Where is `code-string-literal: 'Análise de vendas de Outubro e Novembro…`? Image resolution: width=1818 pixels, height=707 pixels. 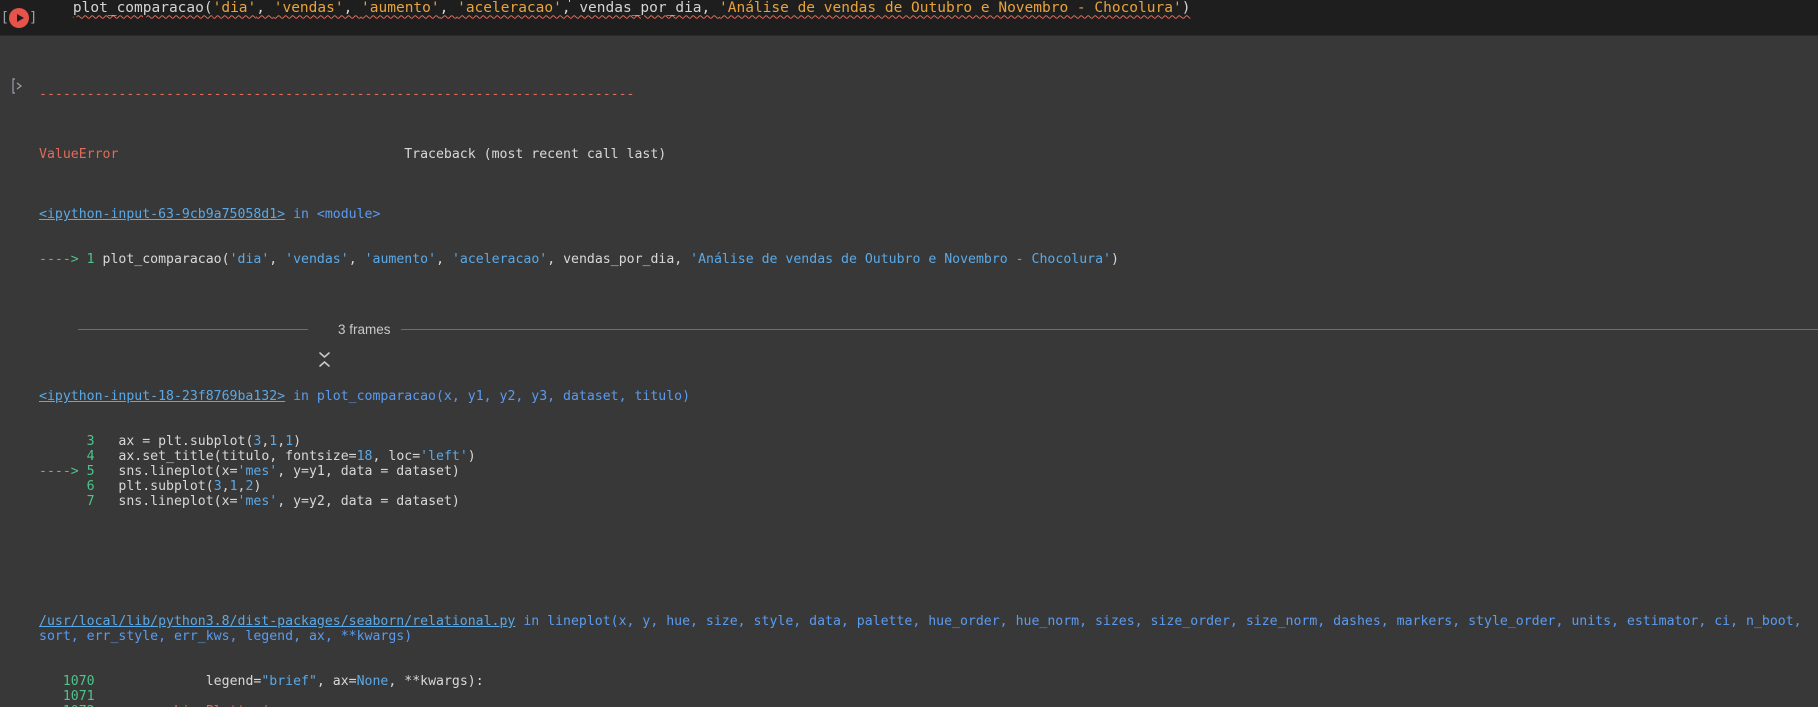
code-string-literal: 'Análise de vendas de Outubro e Novembro… is located at coordinates (950, 8).